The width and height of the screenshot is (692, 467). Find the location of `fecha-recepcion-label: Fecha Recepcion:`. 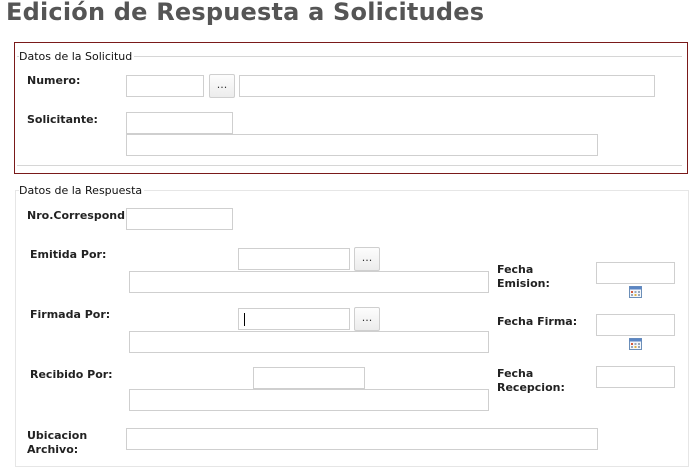

fecha-recepcion-label: Fecha Recepcion: is located at coordinates (531, 381).